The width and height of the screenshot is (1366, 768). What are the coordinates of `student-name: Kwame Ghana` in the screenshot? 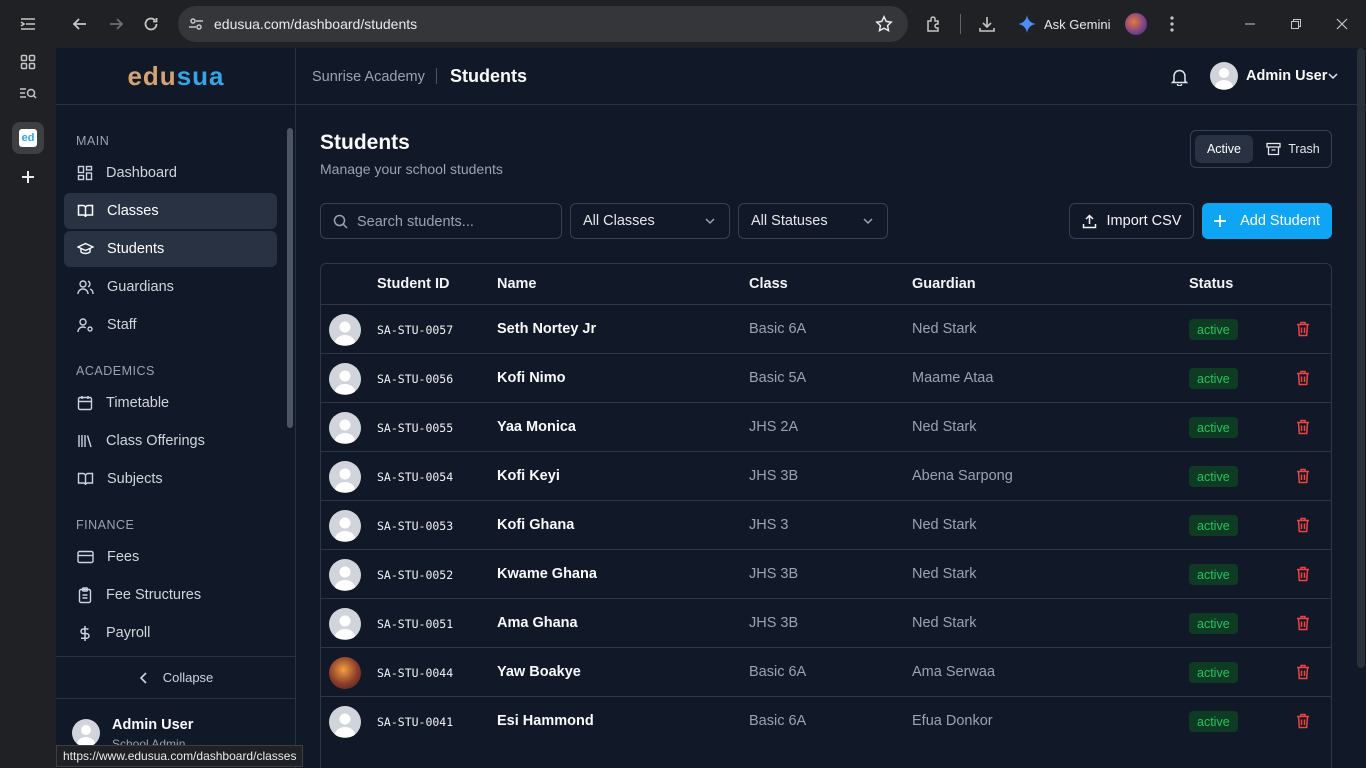 It's located at (547, 574).